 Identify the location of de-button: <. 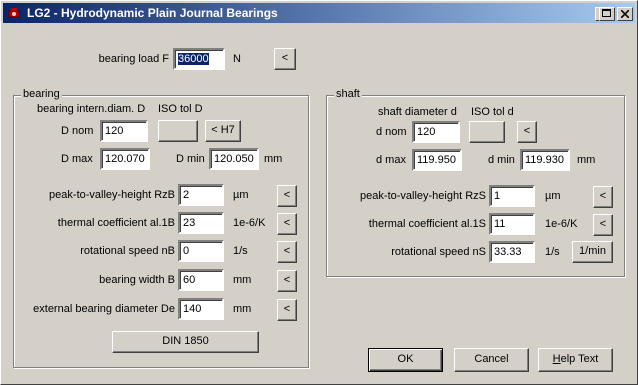
(287, 310).